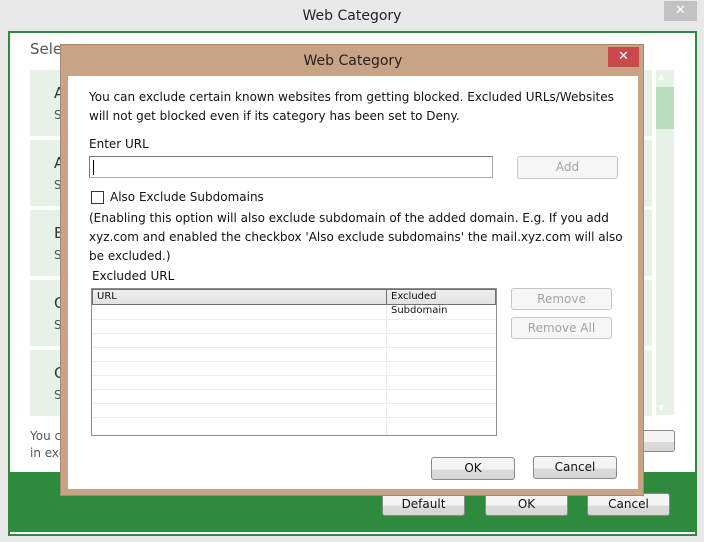  Describe the element at coordinates (386, 370) in the screenshot. I see `column-divider` at that location.